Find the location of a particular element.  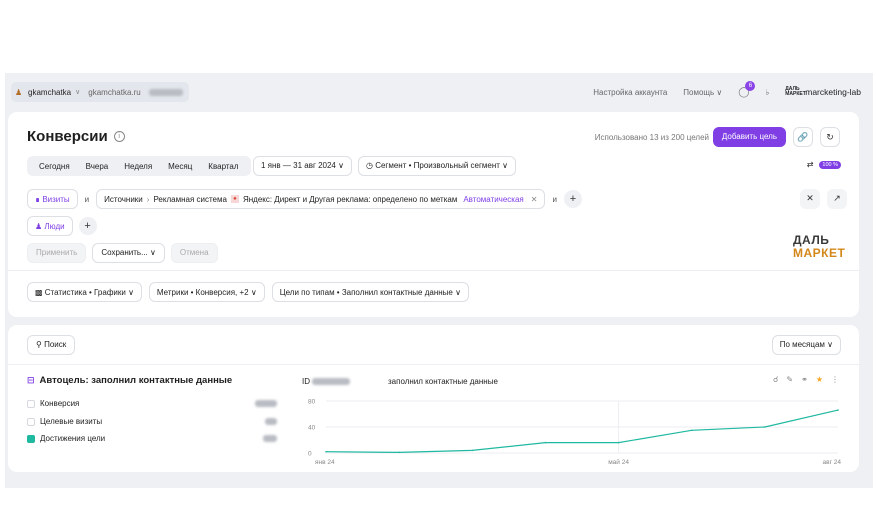

filter-actions: Применить Сохранить... ∨ Отмена is located at coordinates (125, 253).